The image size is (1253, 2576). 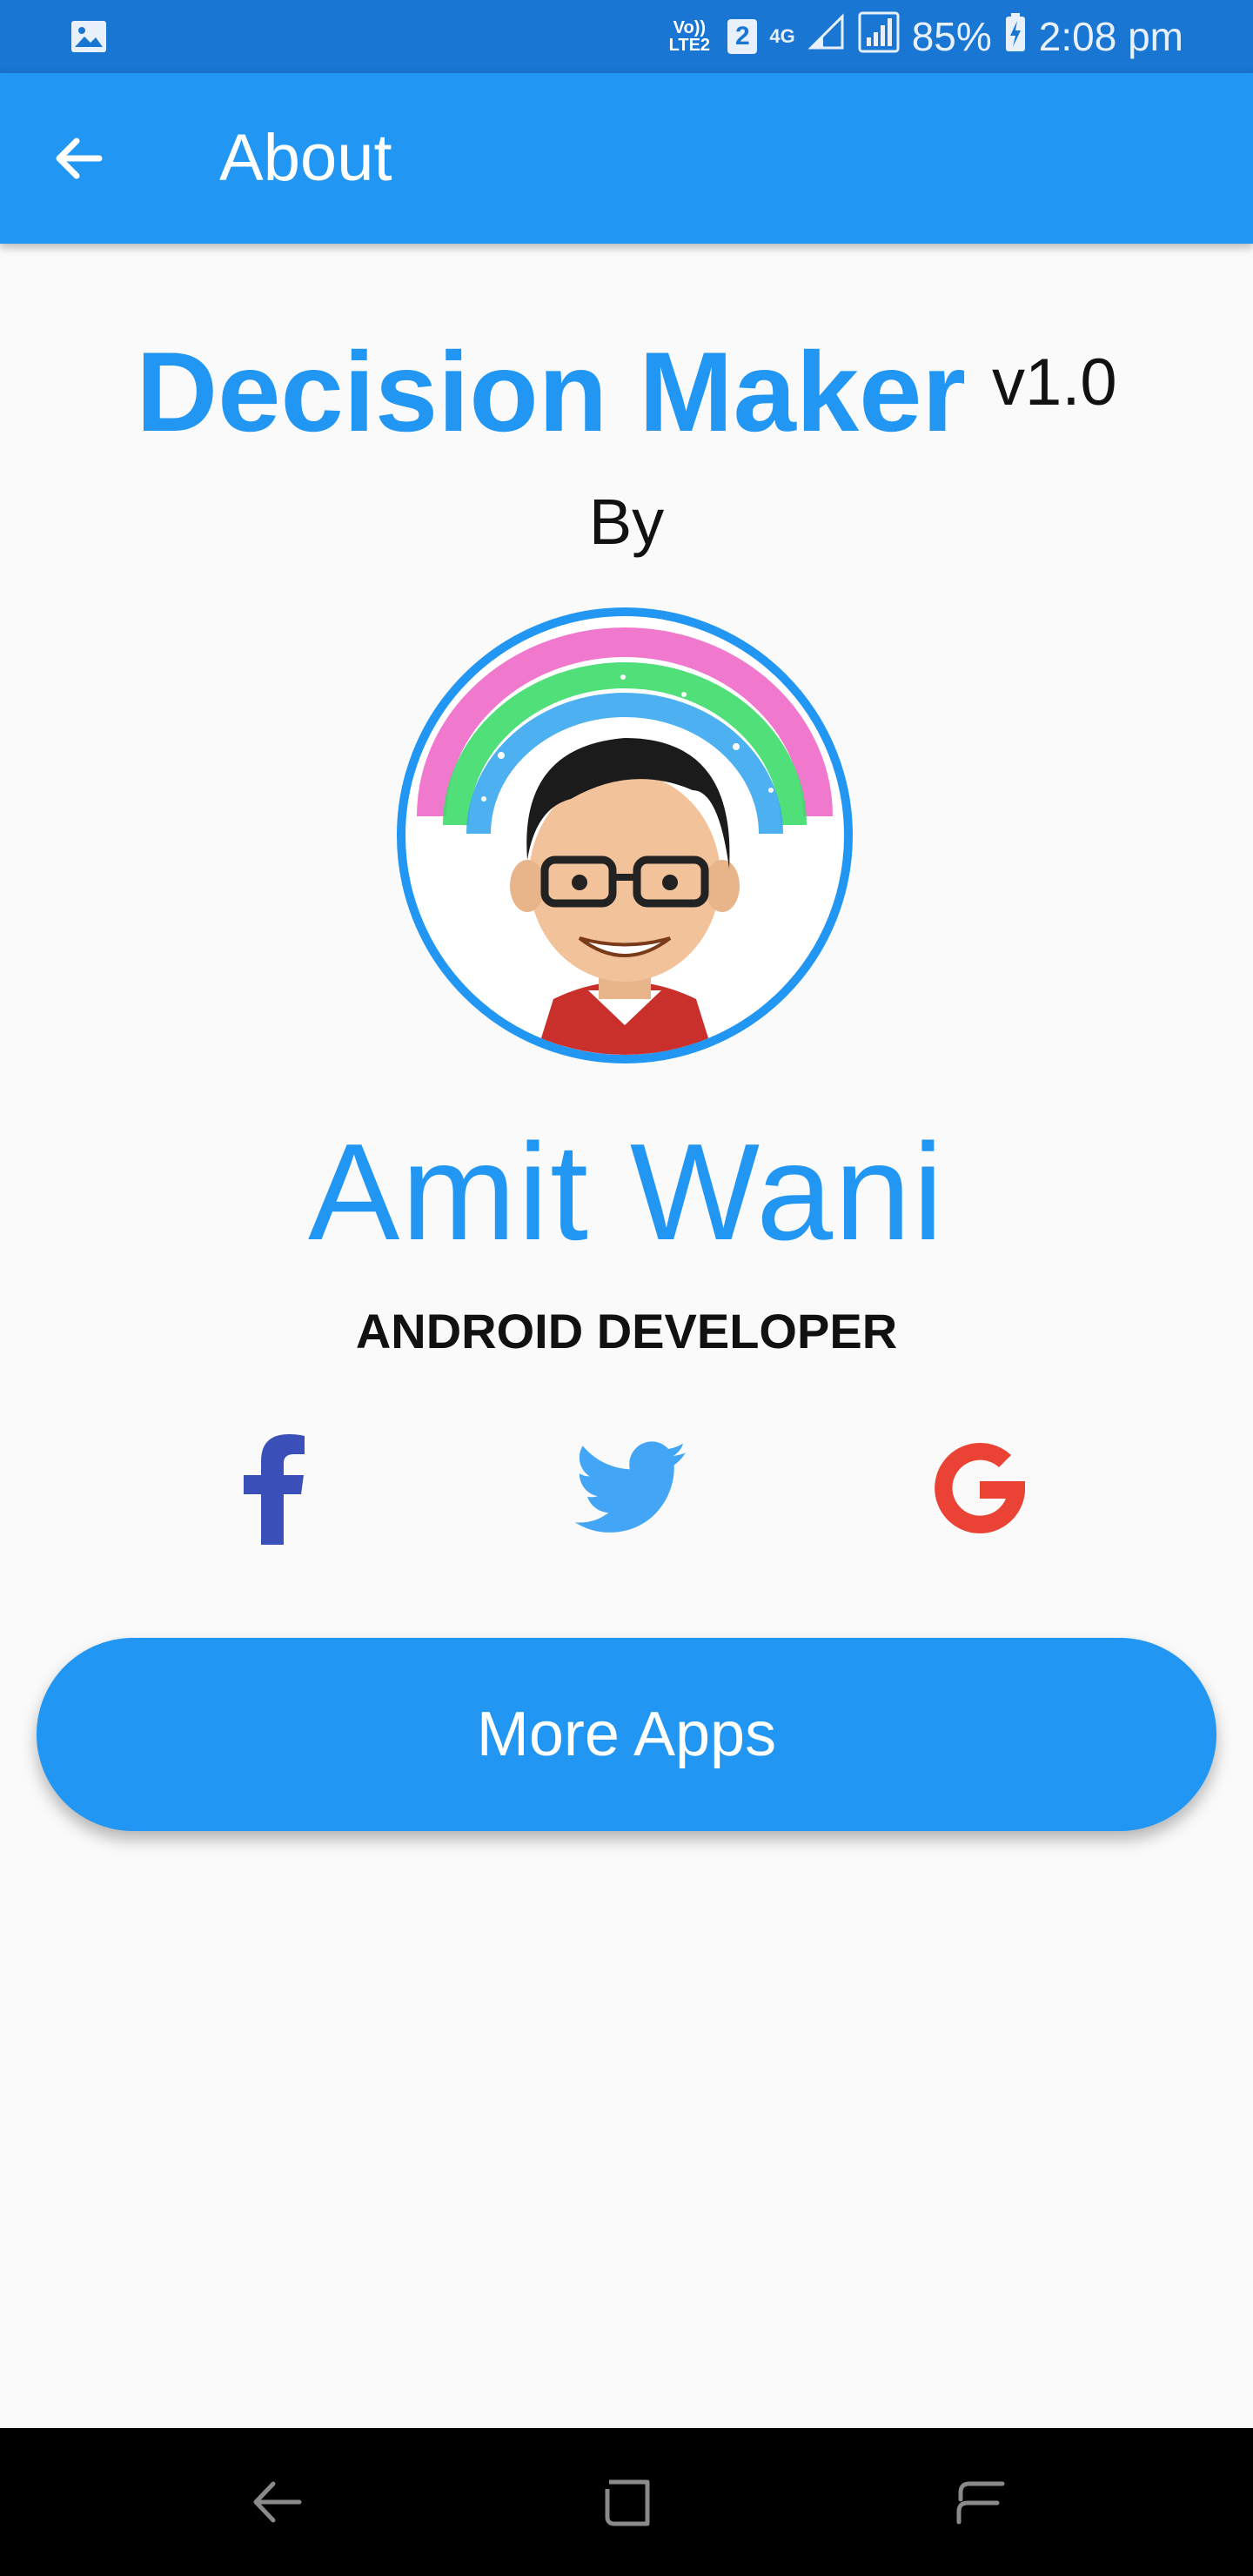 I want to click on developer-role: ANDROID DEVELOPER, so click(x=626, y=1331).